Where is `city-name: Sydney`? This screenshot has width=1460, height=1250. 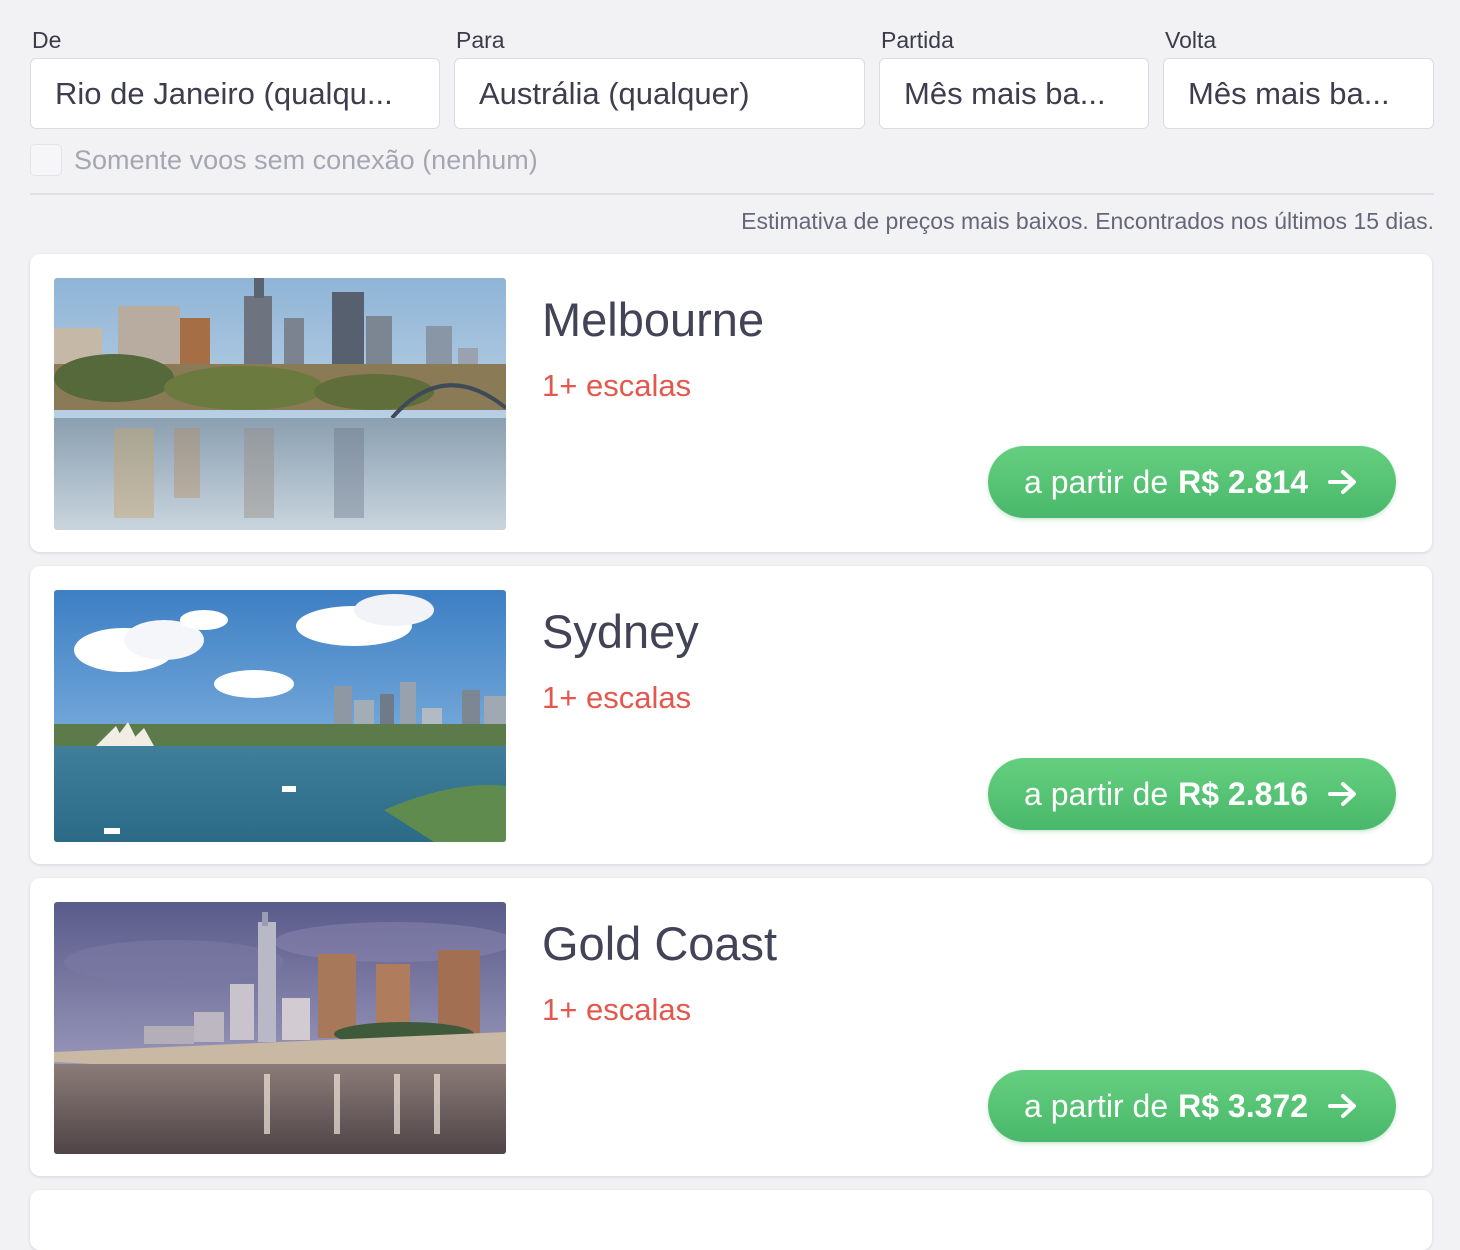 city-name: Sydney is located at coordinates (620, 631).